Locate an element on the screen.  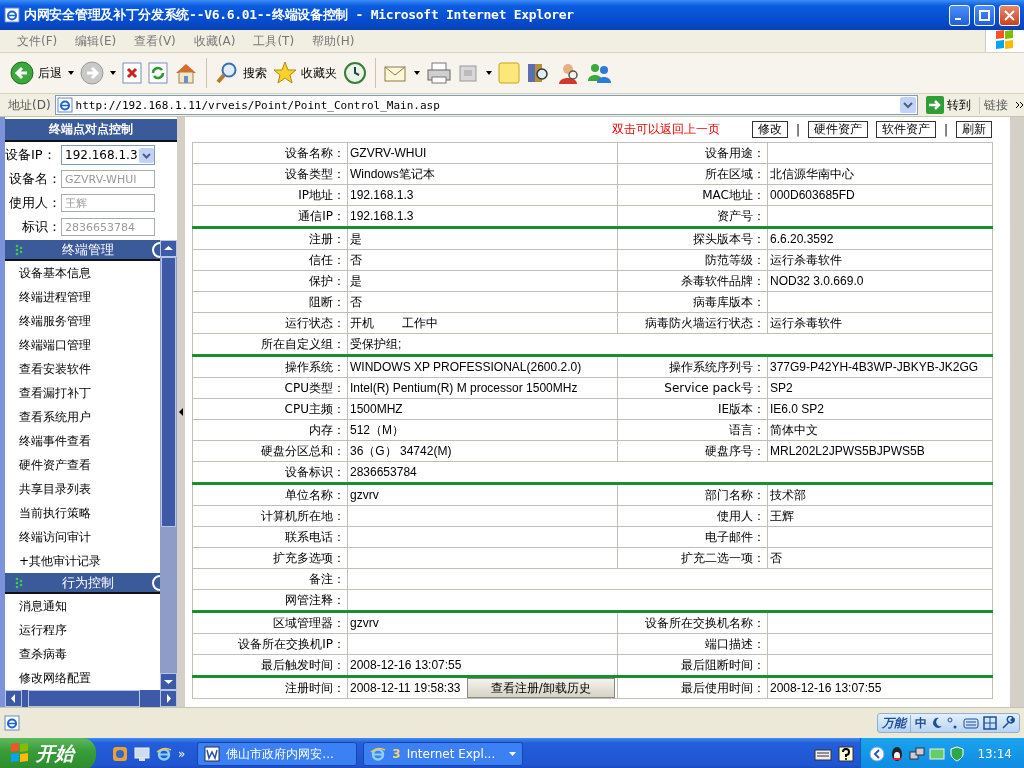
field-label: MAC地址： is located at coordinates (733, 194).